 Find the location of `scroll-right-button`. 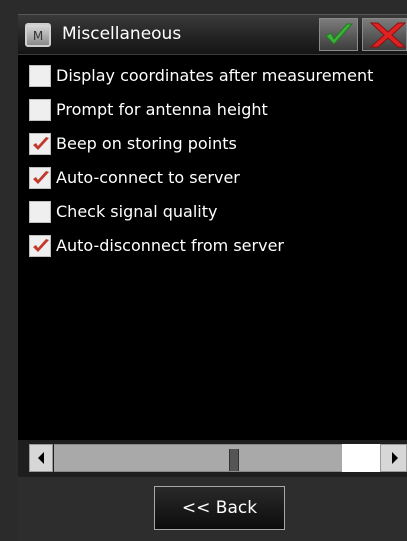

scroll-right-button is located at coordinates (393, 458).